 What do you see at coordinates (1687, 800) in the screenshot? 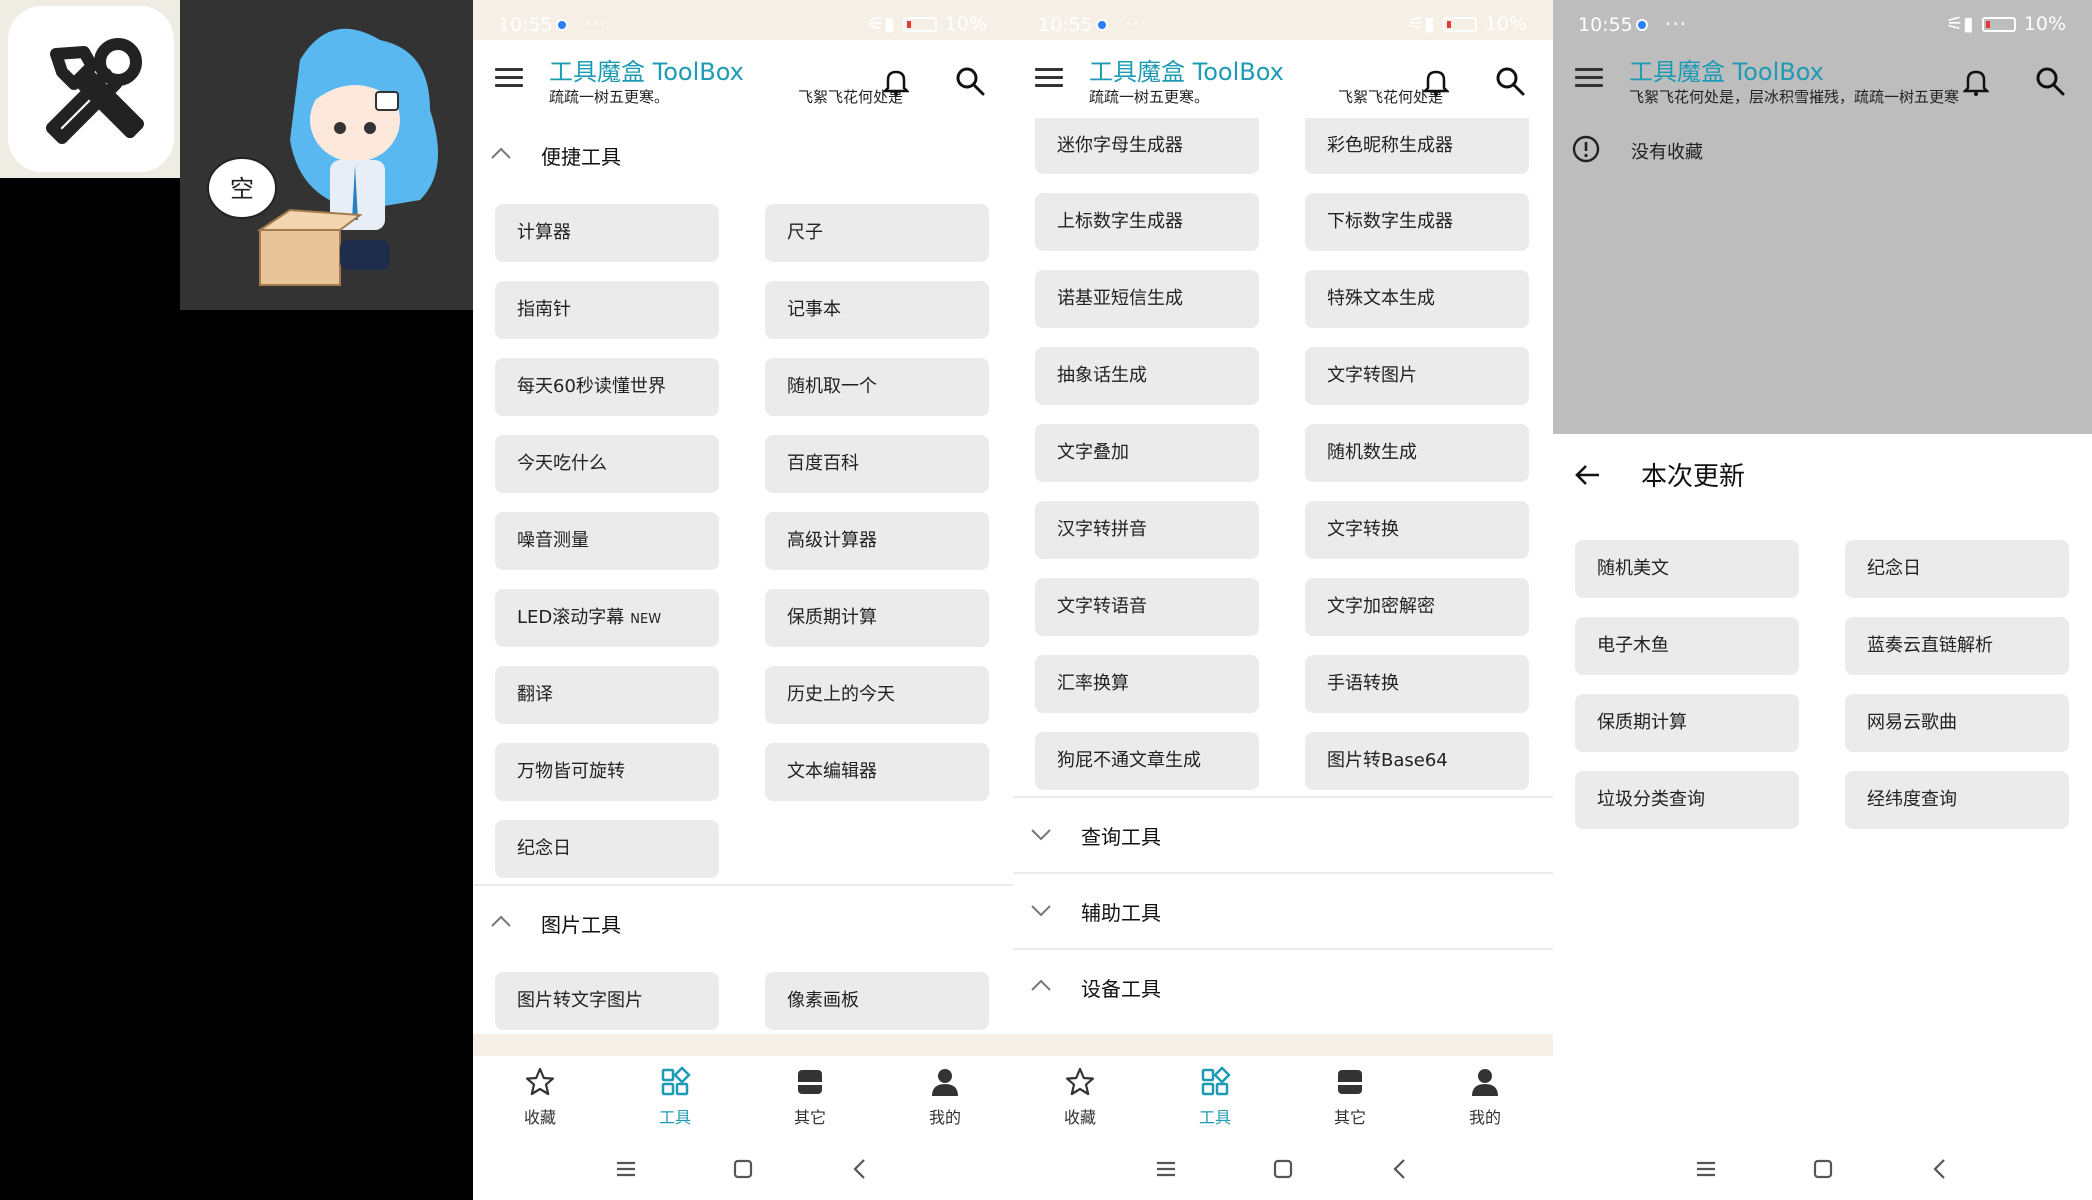
I see `update-item-button: 垃圾分类查询` at bounding box center [1687, 800].